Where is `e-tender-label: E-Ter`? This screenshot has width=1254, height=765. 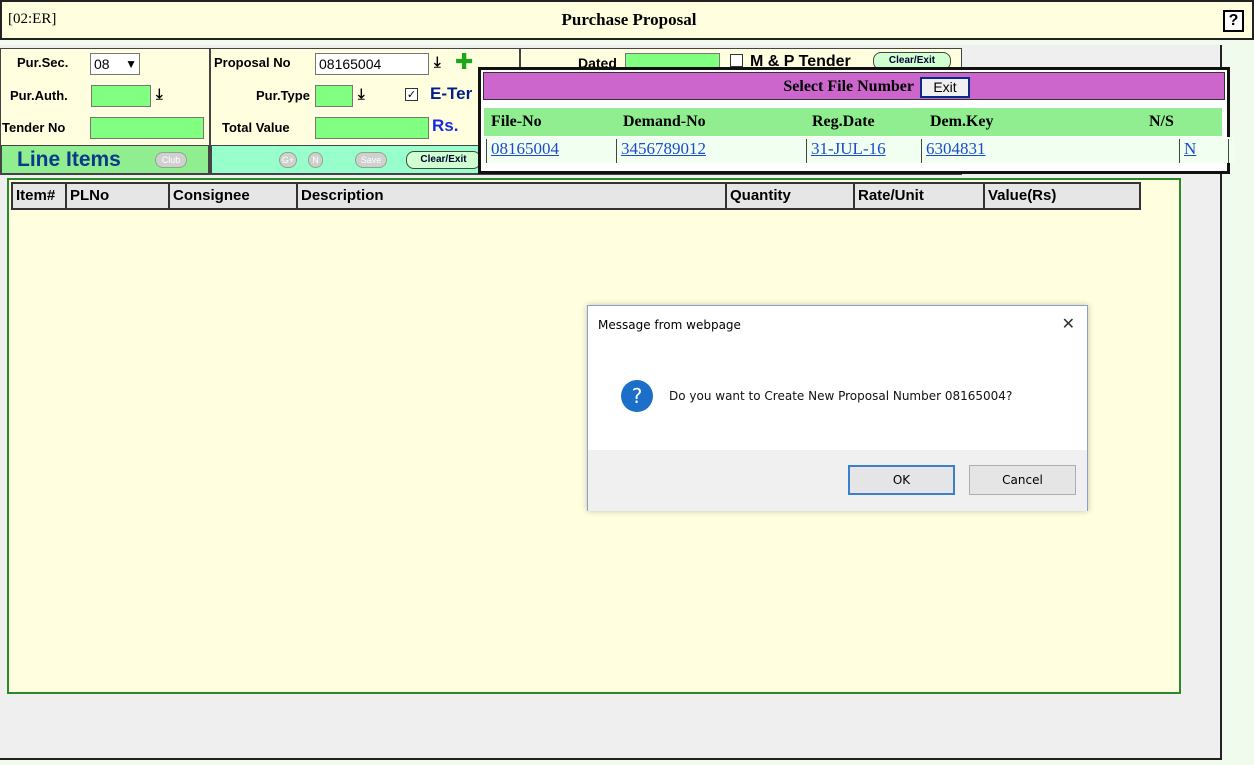
e-tender-label: E-Ter is located at coordinates (451, 93).